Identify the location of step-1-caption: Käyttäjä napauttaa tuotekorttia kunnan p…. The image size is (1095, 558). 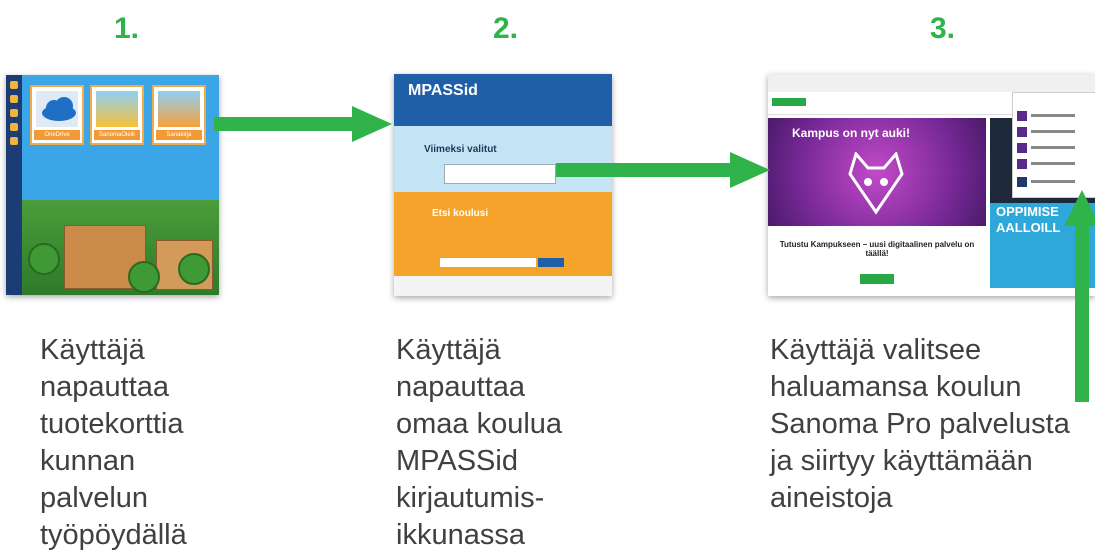
(113, 442).